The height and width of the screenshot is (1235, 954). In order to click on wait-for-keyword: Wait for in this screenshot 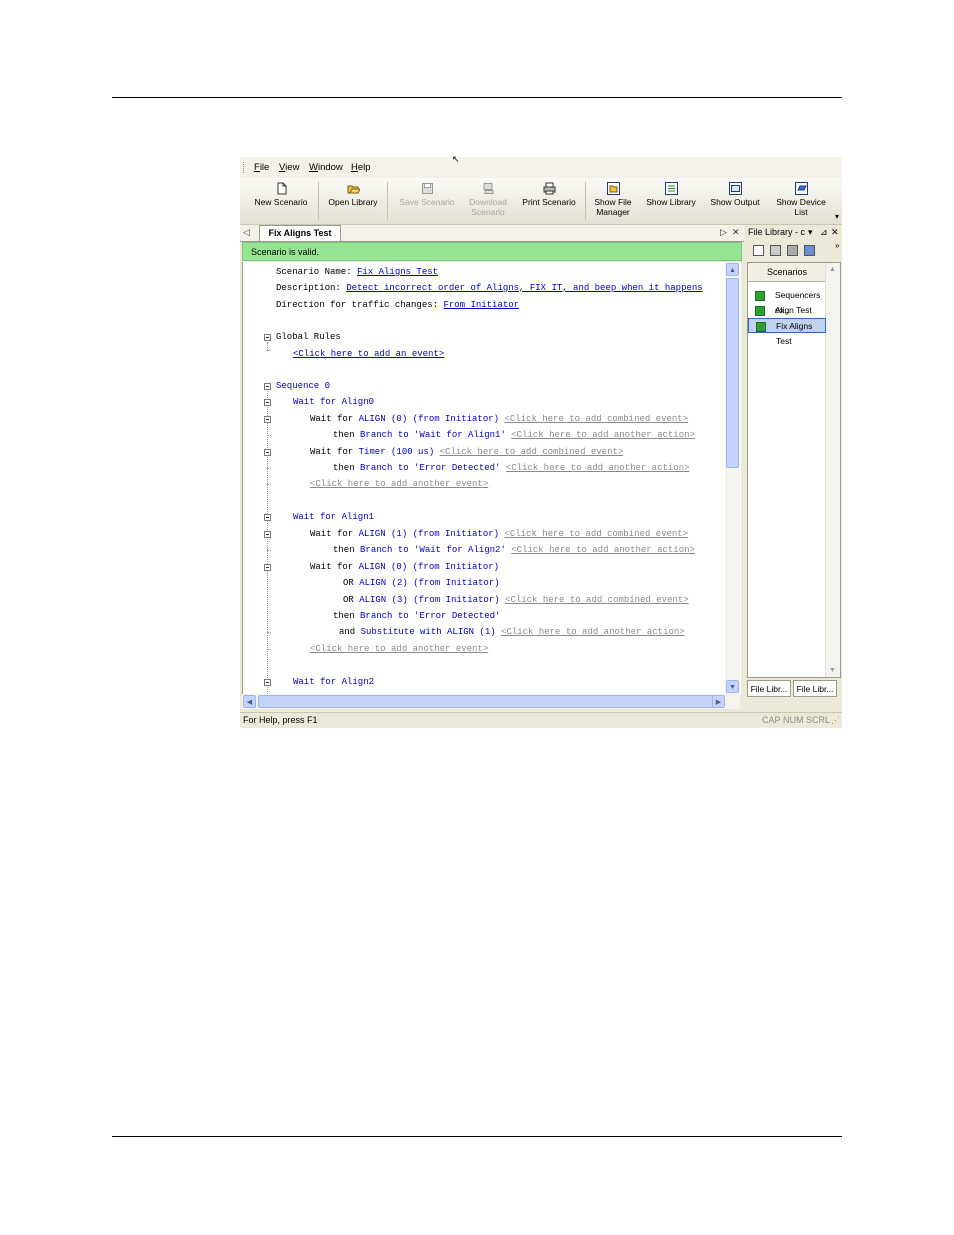, I will do `click(334, 534)`.